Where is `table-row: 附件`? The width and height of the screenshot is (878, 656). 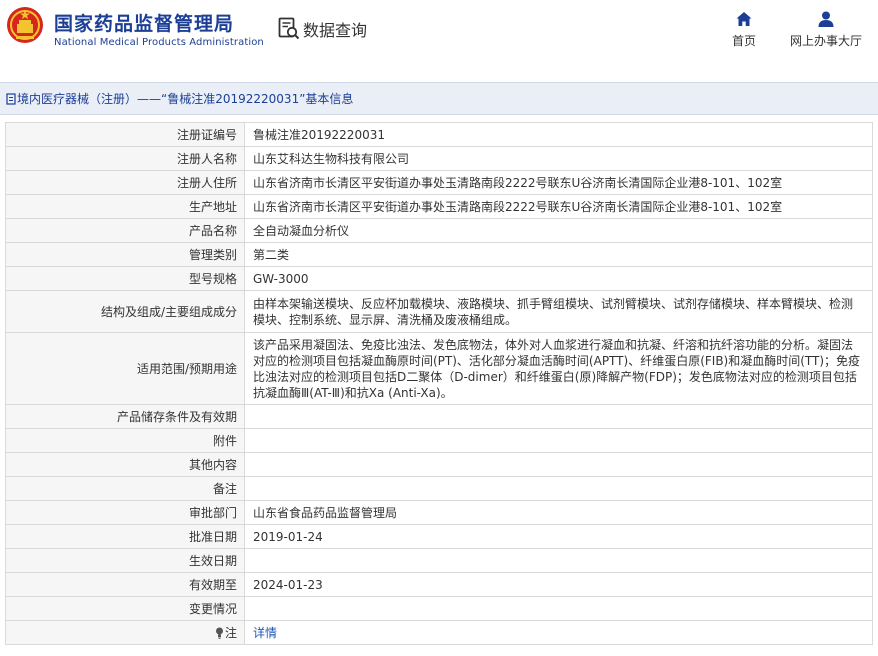 table-row: 附件 is located at coordinates (439, 440).